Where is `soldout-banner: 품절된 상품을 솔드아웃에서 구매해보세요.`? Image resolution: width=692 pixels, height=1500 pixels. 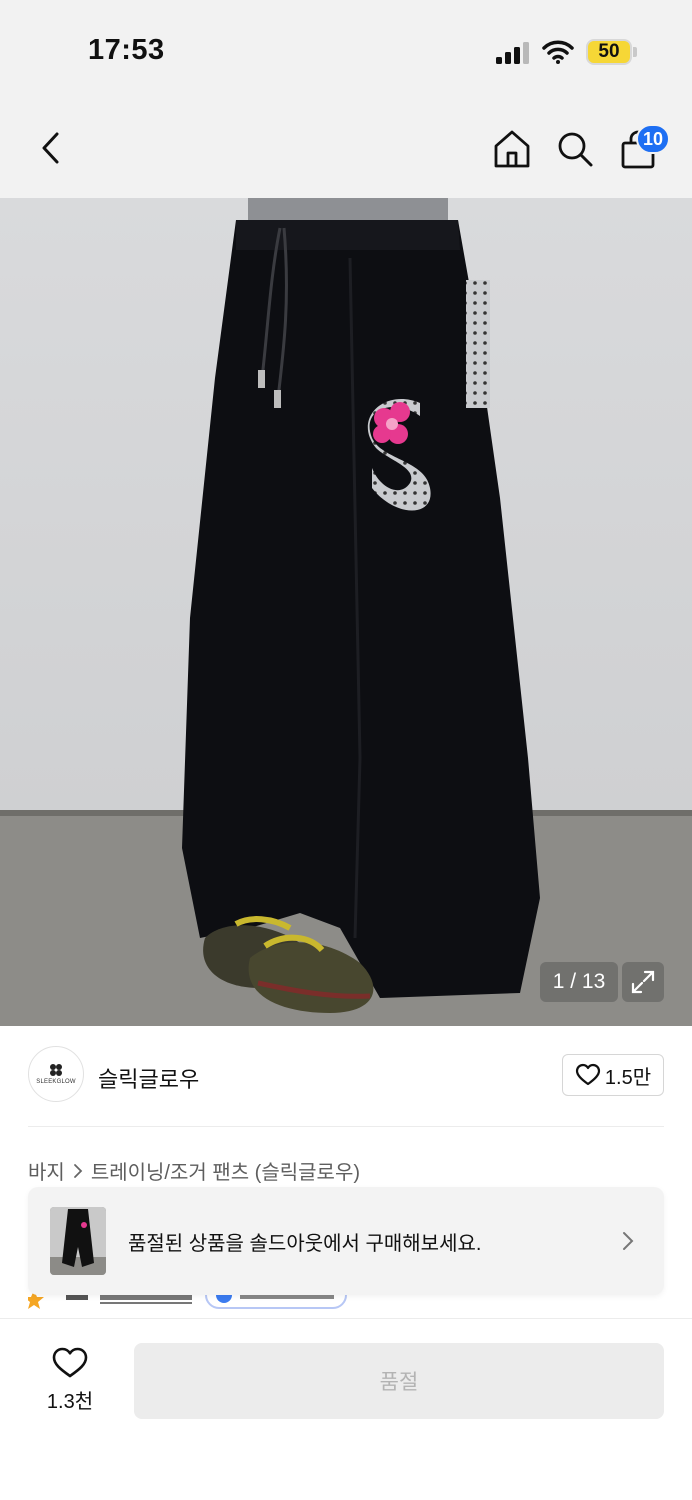 soldout-banner: 품절된 상품을 솔드아웃에서 구매해보세요. is located at coordinates (346, 1241).